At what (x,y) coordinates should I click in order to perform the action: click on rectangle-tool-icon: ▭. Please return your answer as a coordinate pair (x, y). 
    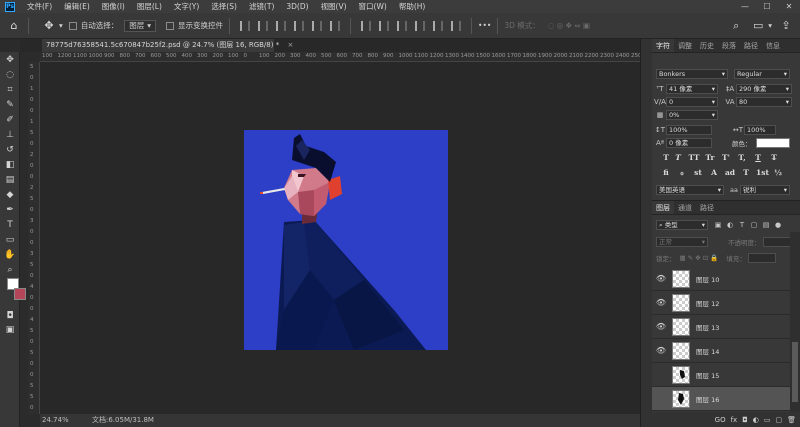
    Looking at the image, I should click on (10, 240).